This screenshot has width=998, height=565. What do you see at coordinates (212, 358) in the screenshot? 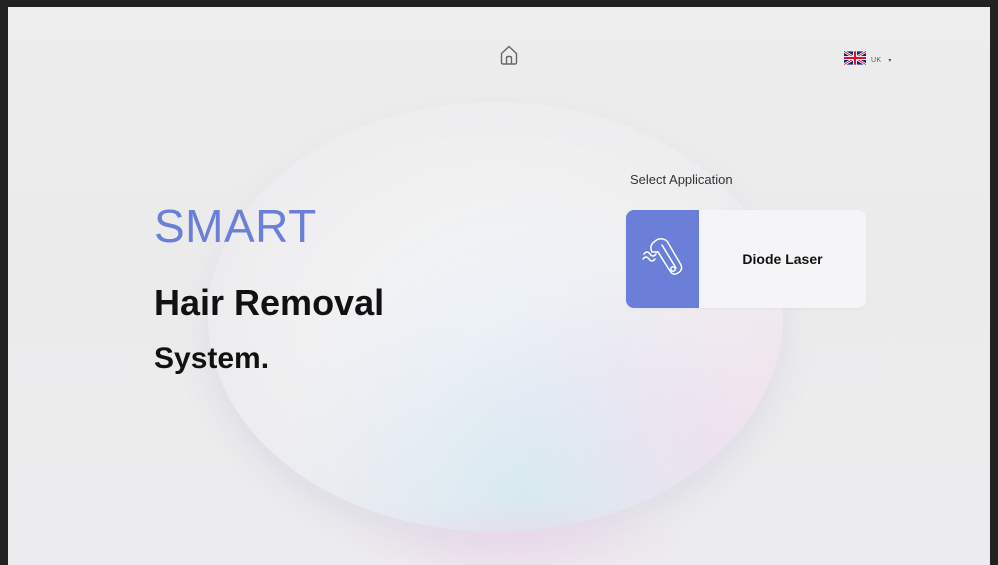
I see `hero-title-line2: System.` at bounding box center [212, 358].